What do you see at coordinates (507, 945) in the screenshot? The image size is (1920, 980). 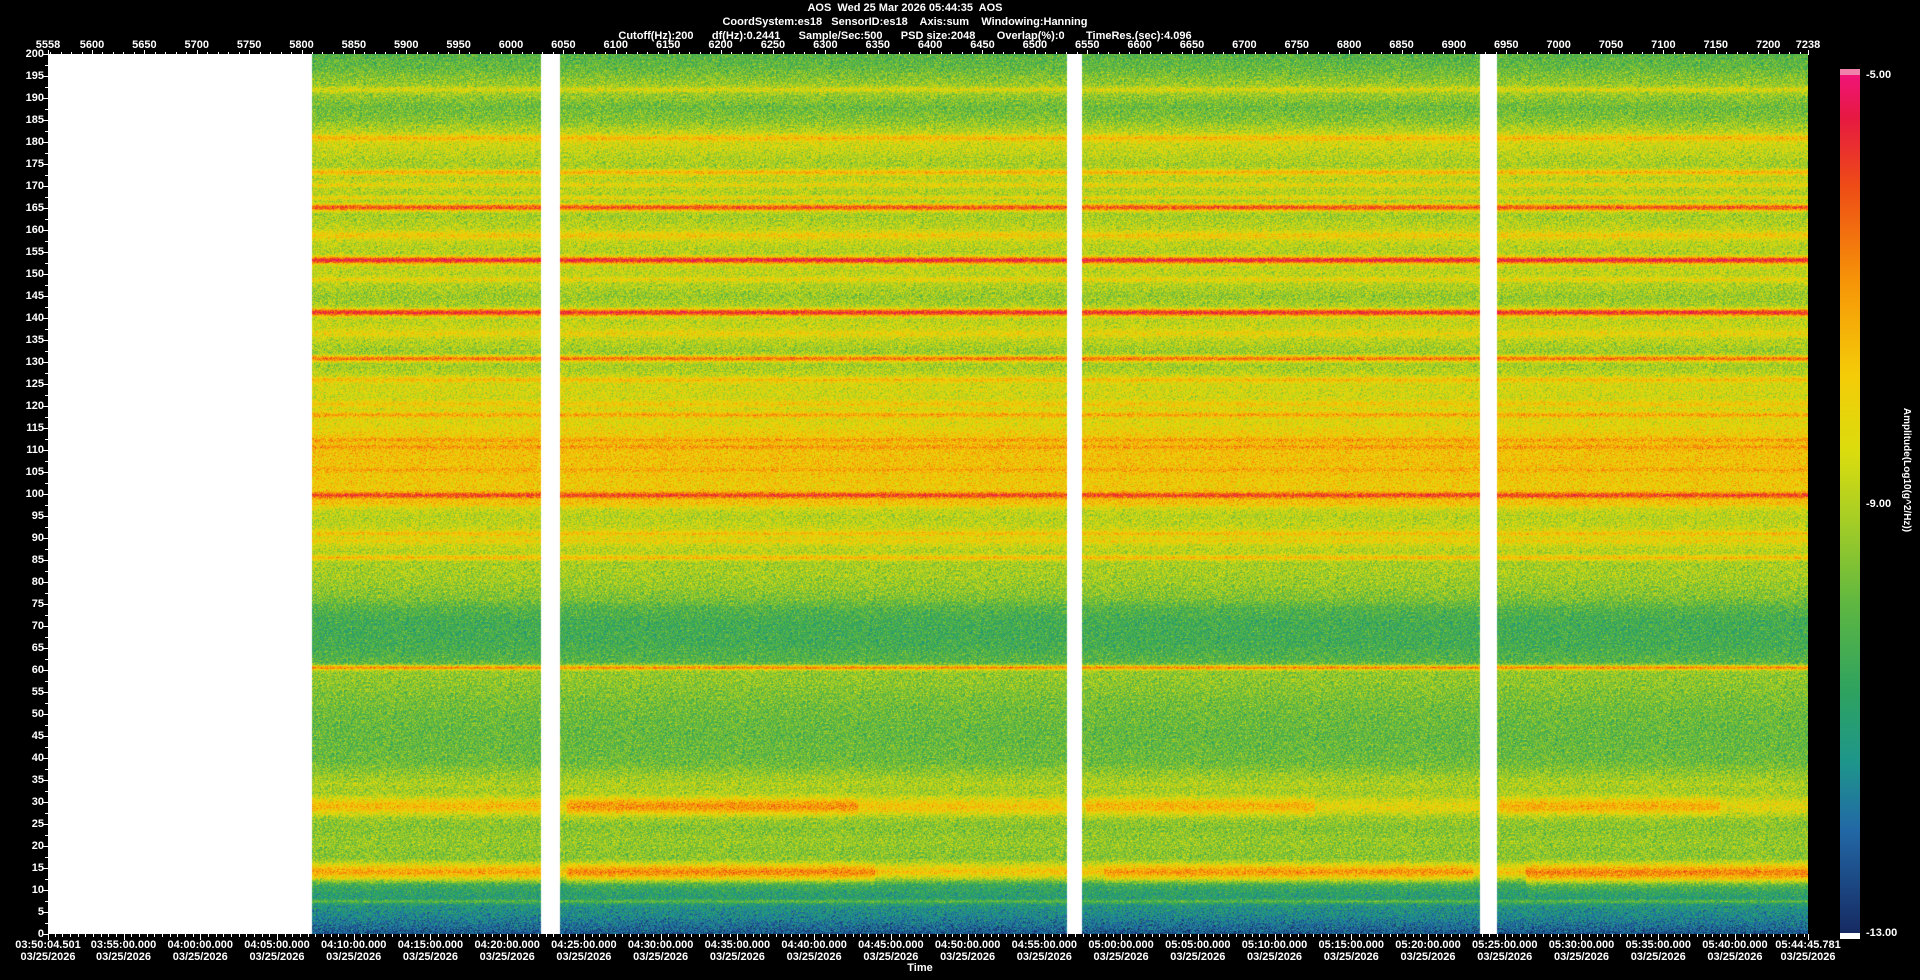 I see `time-axis-tick-label: 04:20:00.000` at bounding box center [507, 945].